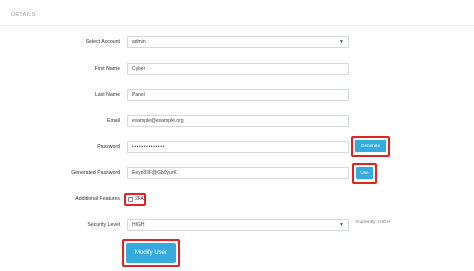 Image resolution: width=474 pixels, height=271 pixels. I want to click on security-level-hint: Currently: HIGH, so click(373, 222).